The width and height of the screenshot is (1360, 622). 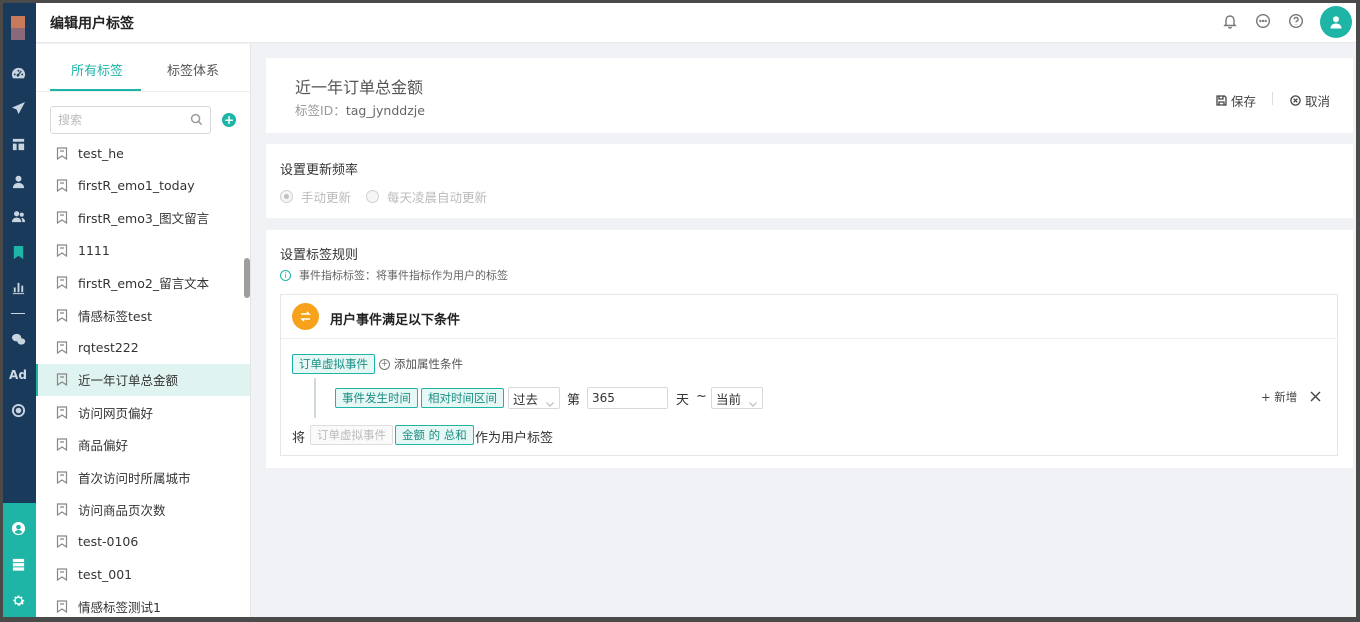 I want to click on list-item: 首次访问时所属城市, so click(x=143, y=477).